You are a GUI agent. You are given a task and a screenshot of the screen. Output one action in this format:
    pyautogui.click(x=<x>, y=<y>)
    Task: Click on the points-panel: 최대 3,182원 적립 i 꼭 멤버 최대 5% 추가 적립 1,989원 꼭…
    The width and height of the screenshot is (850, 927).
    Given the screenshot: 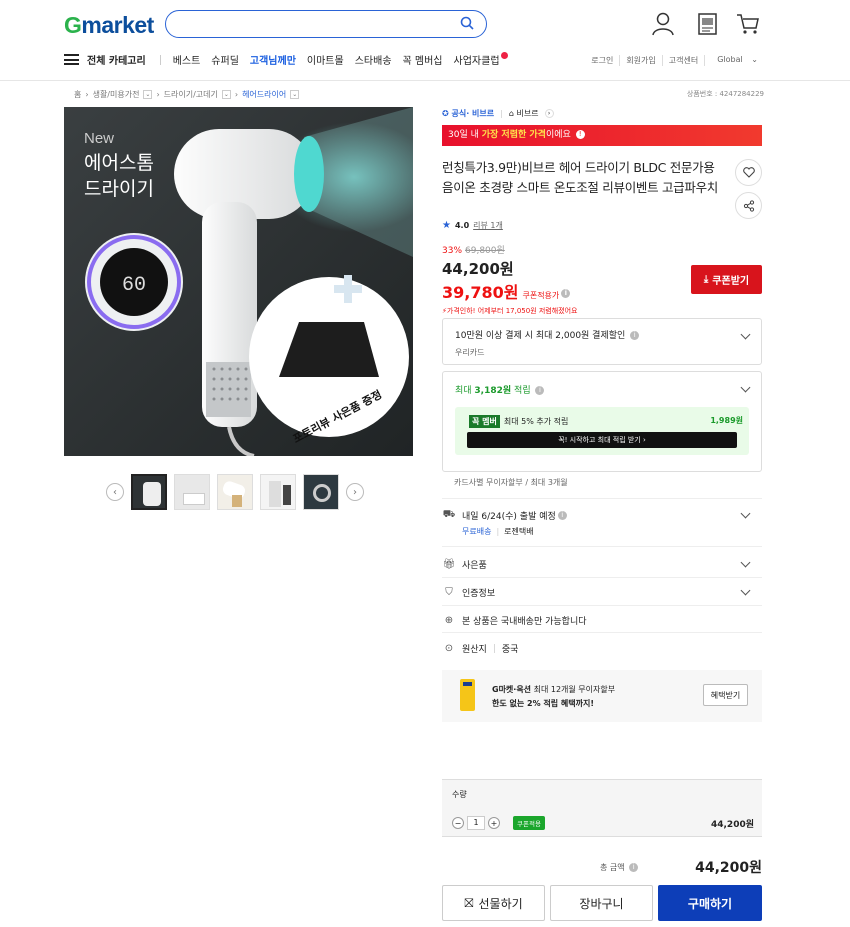 What is the action you would take?
    pyautogui.click(x=602, y=421)
    